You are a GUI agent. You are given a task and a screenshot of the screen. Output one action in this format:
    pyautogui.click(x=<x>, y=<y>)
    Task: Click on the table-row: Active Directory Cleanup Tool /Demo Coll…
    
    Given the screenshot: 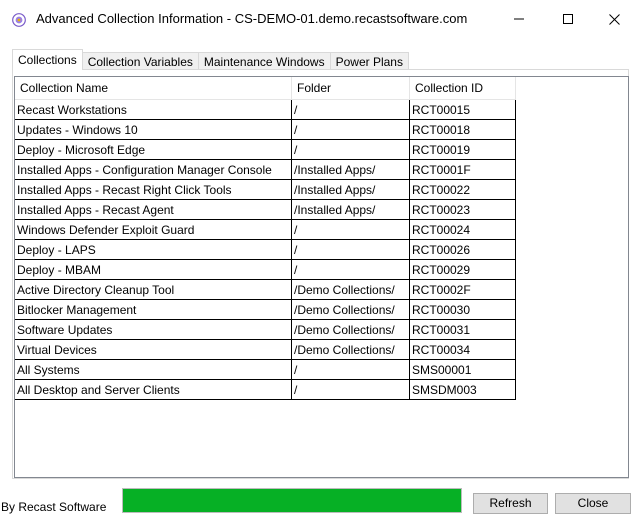 What is the action you would take?
    pyautogui.click(x=265, y=289)
    